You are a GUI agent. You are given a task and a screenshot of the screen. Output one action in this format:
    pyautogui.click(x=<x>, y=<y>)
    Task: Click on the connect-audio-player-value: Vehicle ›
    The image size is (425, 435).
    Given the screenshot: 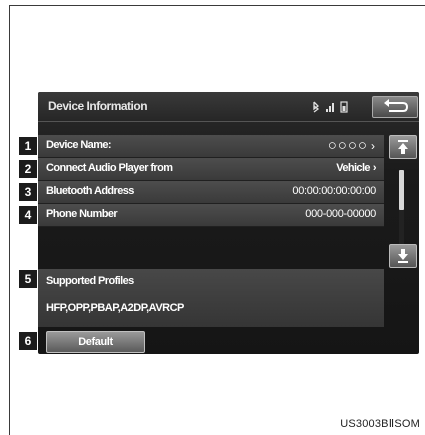 What is the action you would take?
    pyautogui.click(x=356, y=168)
    